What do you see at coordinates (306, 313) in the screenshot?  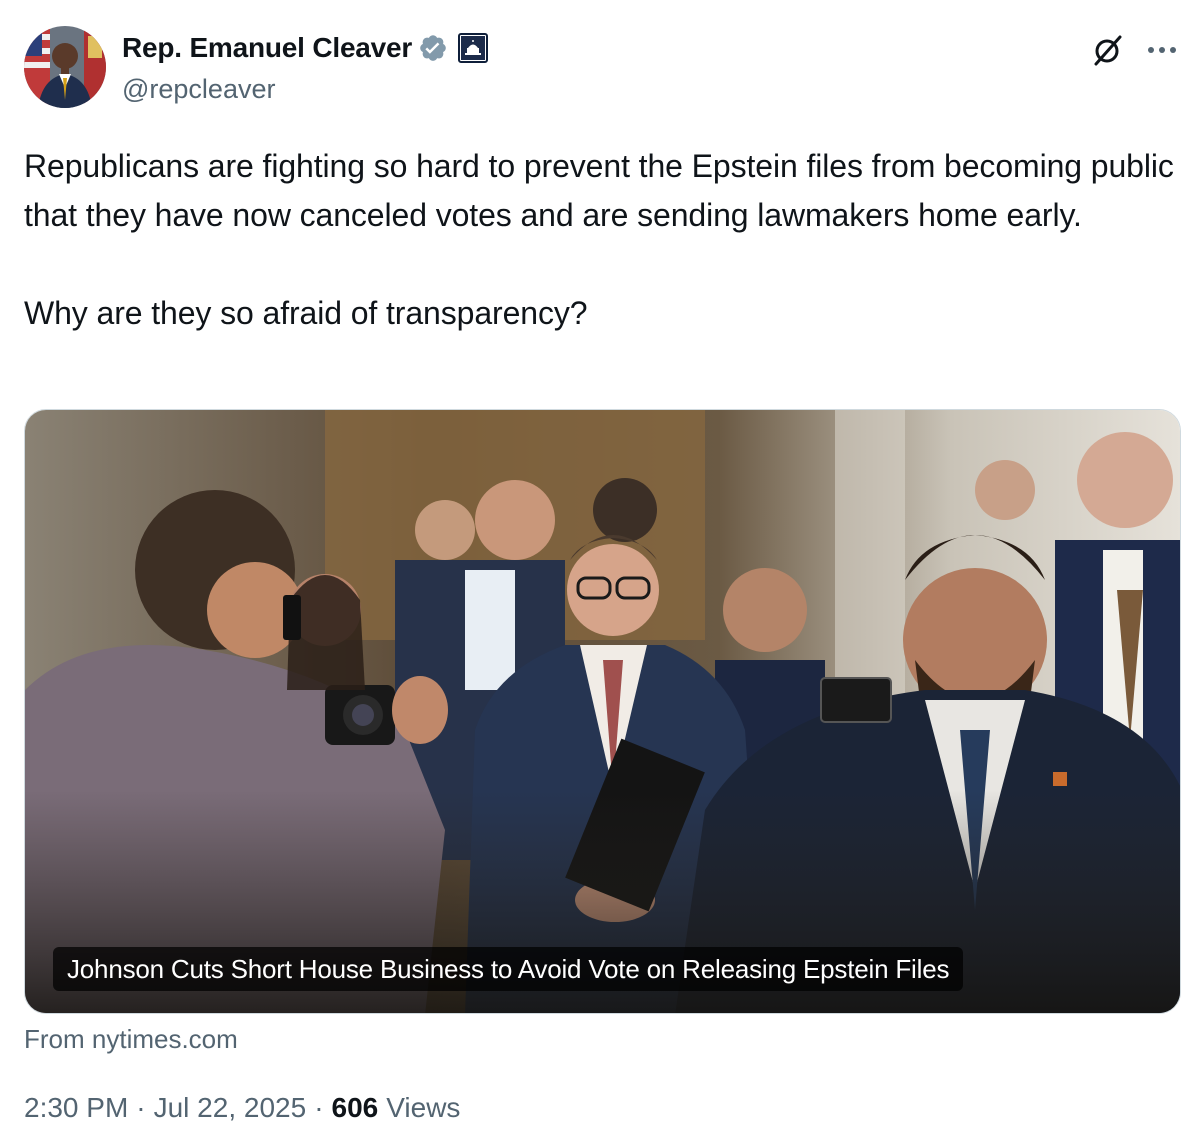 I see `tweet-paragraph-2: Why are they so afraid of transparency?` at bounding box center [306, 313].